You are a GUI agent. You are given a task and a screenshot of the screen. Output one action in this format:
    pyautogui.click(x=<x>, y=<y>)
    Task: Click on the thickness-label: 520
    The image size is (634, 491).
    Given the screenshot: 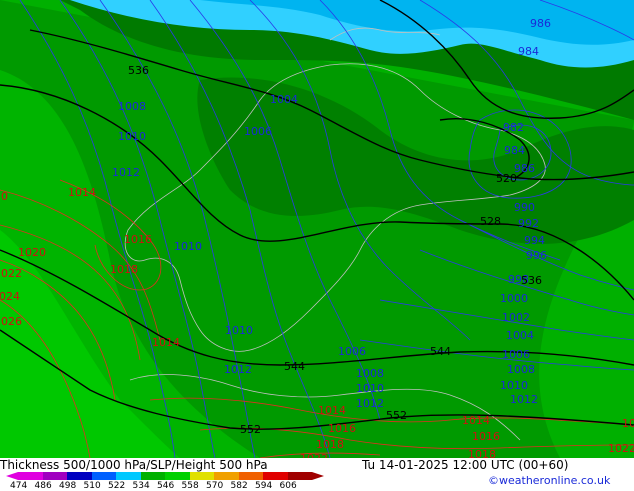 What is the action you would take?
    pyautogui.click(x=506, y=178)
    